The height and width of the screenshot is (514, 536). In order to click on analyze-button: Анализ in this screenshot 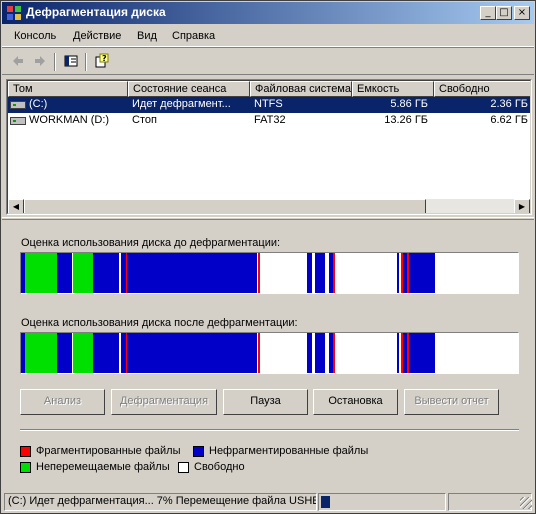, I will do `click(62, 402)`.